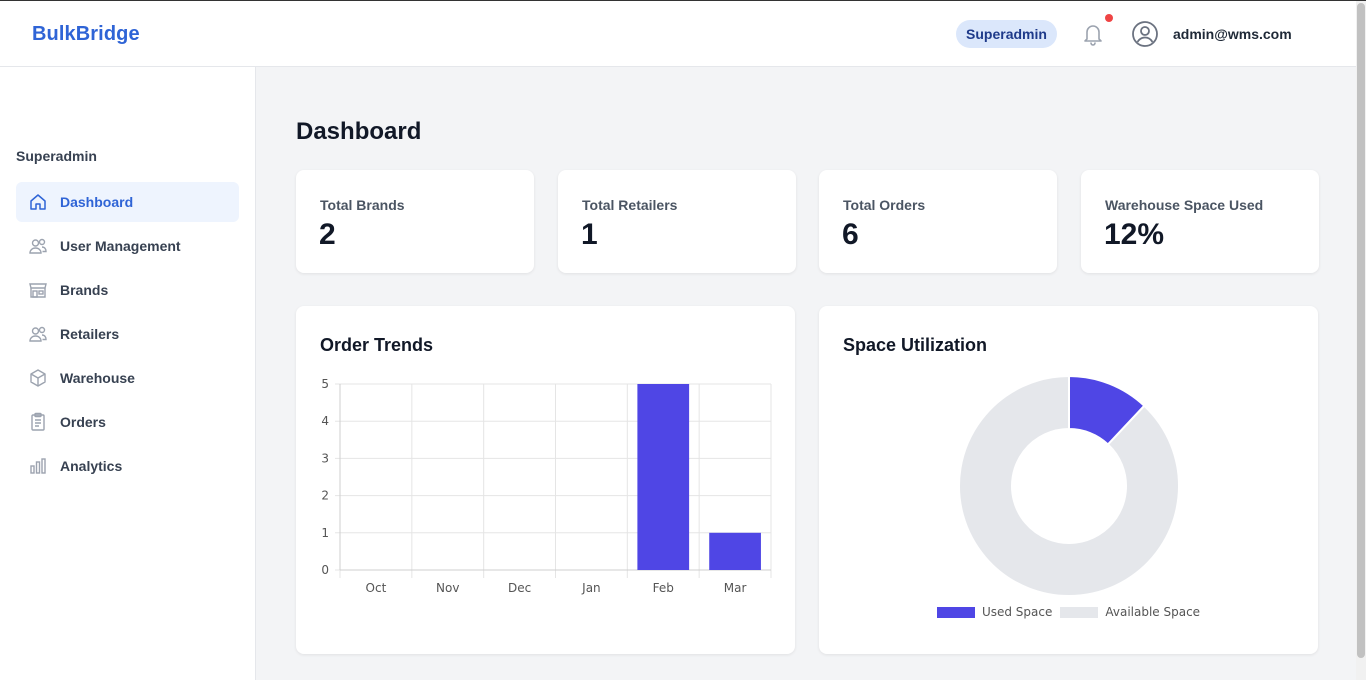 This screenshot has height=680, width=1366. Describe the element at coordinates (120, 246) in the screenshot. I see `sidebar-item-label: User Management` at that location.